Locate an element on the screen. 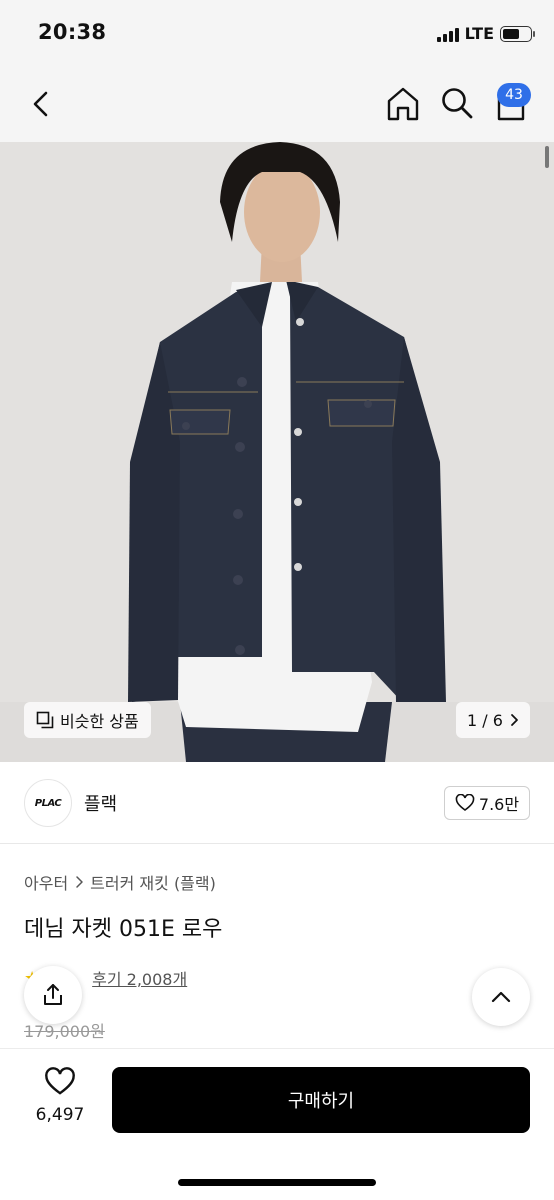 The image size is (554, 1200). scroll-to-top-button is located at coordinates (501, 997).